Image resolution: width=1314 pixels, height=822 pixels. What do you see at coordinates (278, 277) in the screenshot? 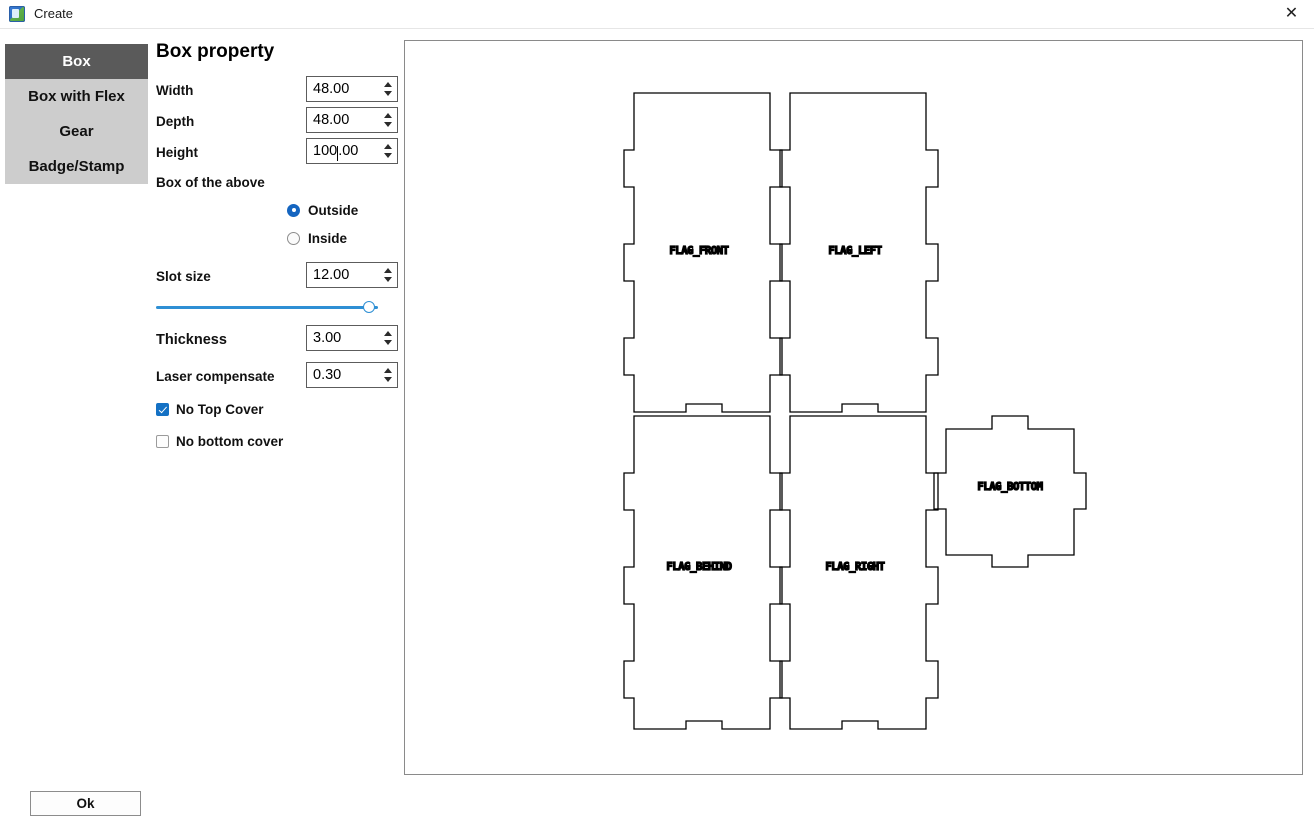
I see `field-row-slot-size: Slot size 12.00` at bounding box center [278, 277].